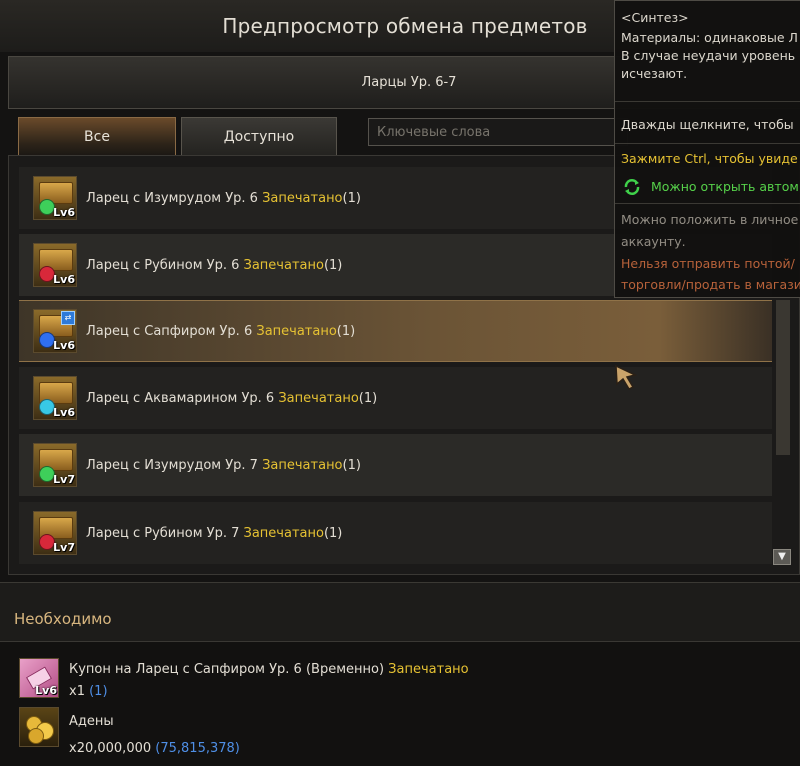 The image size is (800, 766). What do you see at coordinates (55, 331) in the screenshot?
I see `sapphire-chest-icon: ⇄ Lv6` at bounding box center [55, 331].